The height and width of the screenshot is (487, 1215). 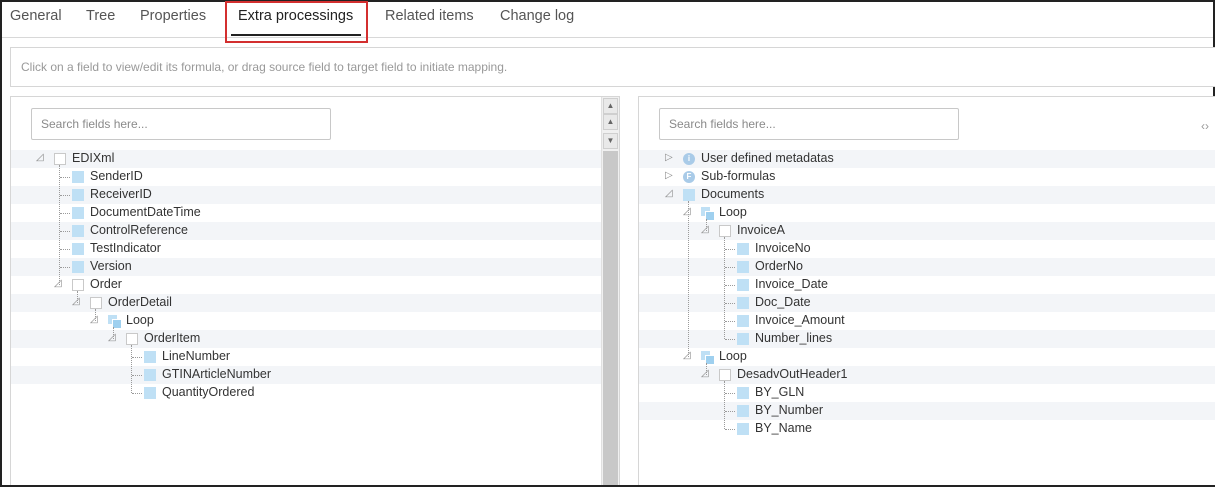 What do you see at coordinates (927, 411) in the screenshot?
I see `tree-row: BY_Number` at bounding box center [927, 411].